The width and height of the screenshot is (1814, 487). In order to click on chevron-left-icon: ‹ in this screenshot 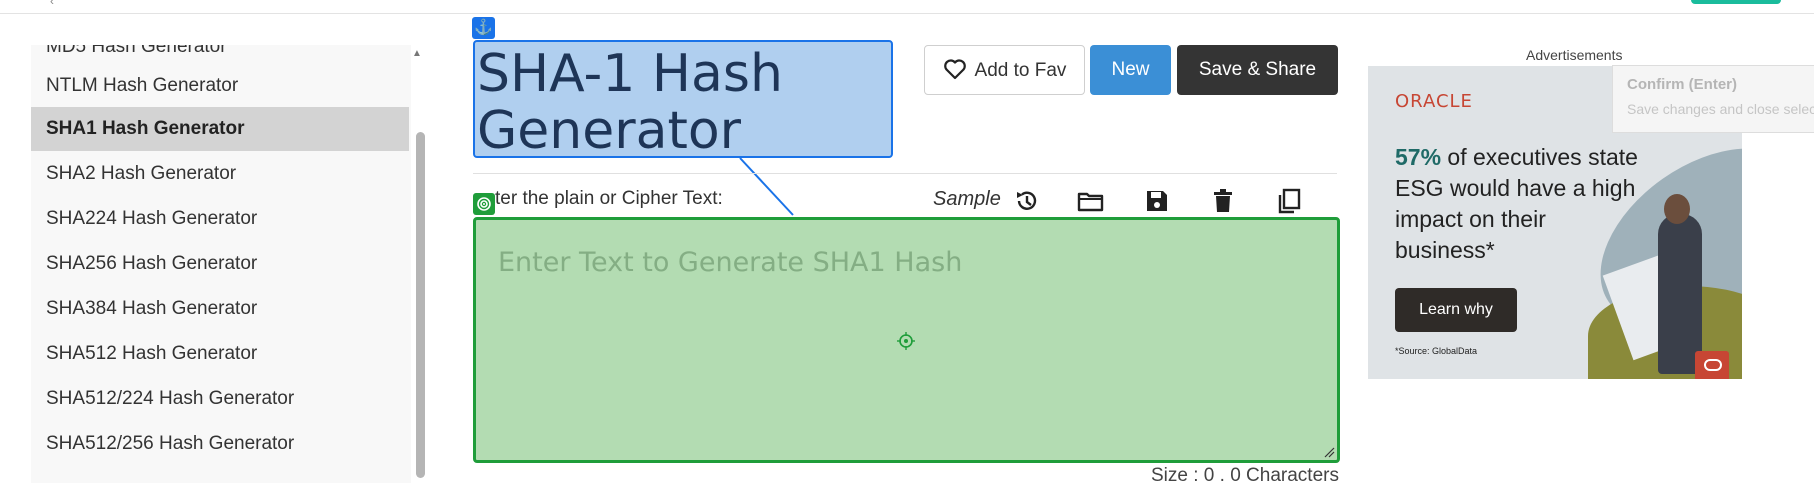, I will do `click(52, 4)`.